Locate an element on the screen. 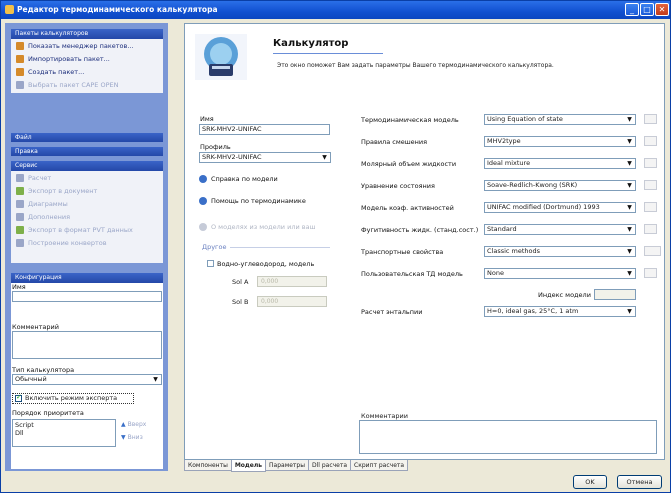 The width and height of the screenshot is (671, 493). based-on-label: О моделях из модели или ваш is located at coordinates (263, 227).